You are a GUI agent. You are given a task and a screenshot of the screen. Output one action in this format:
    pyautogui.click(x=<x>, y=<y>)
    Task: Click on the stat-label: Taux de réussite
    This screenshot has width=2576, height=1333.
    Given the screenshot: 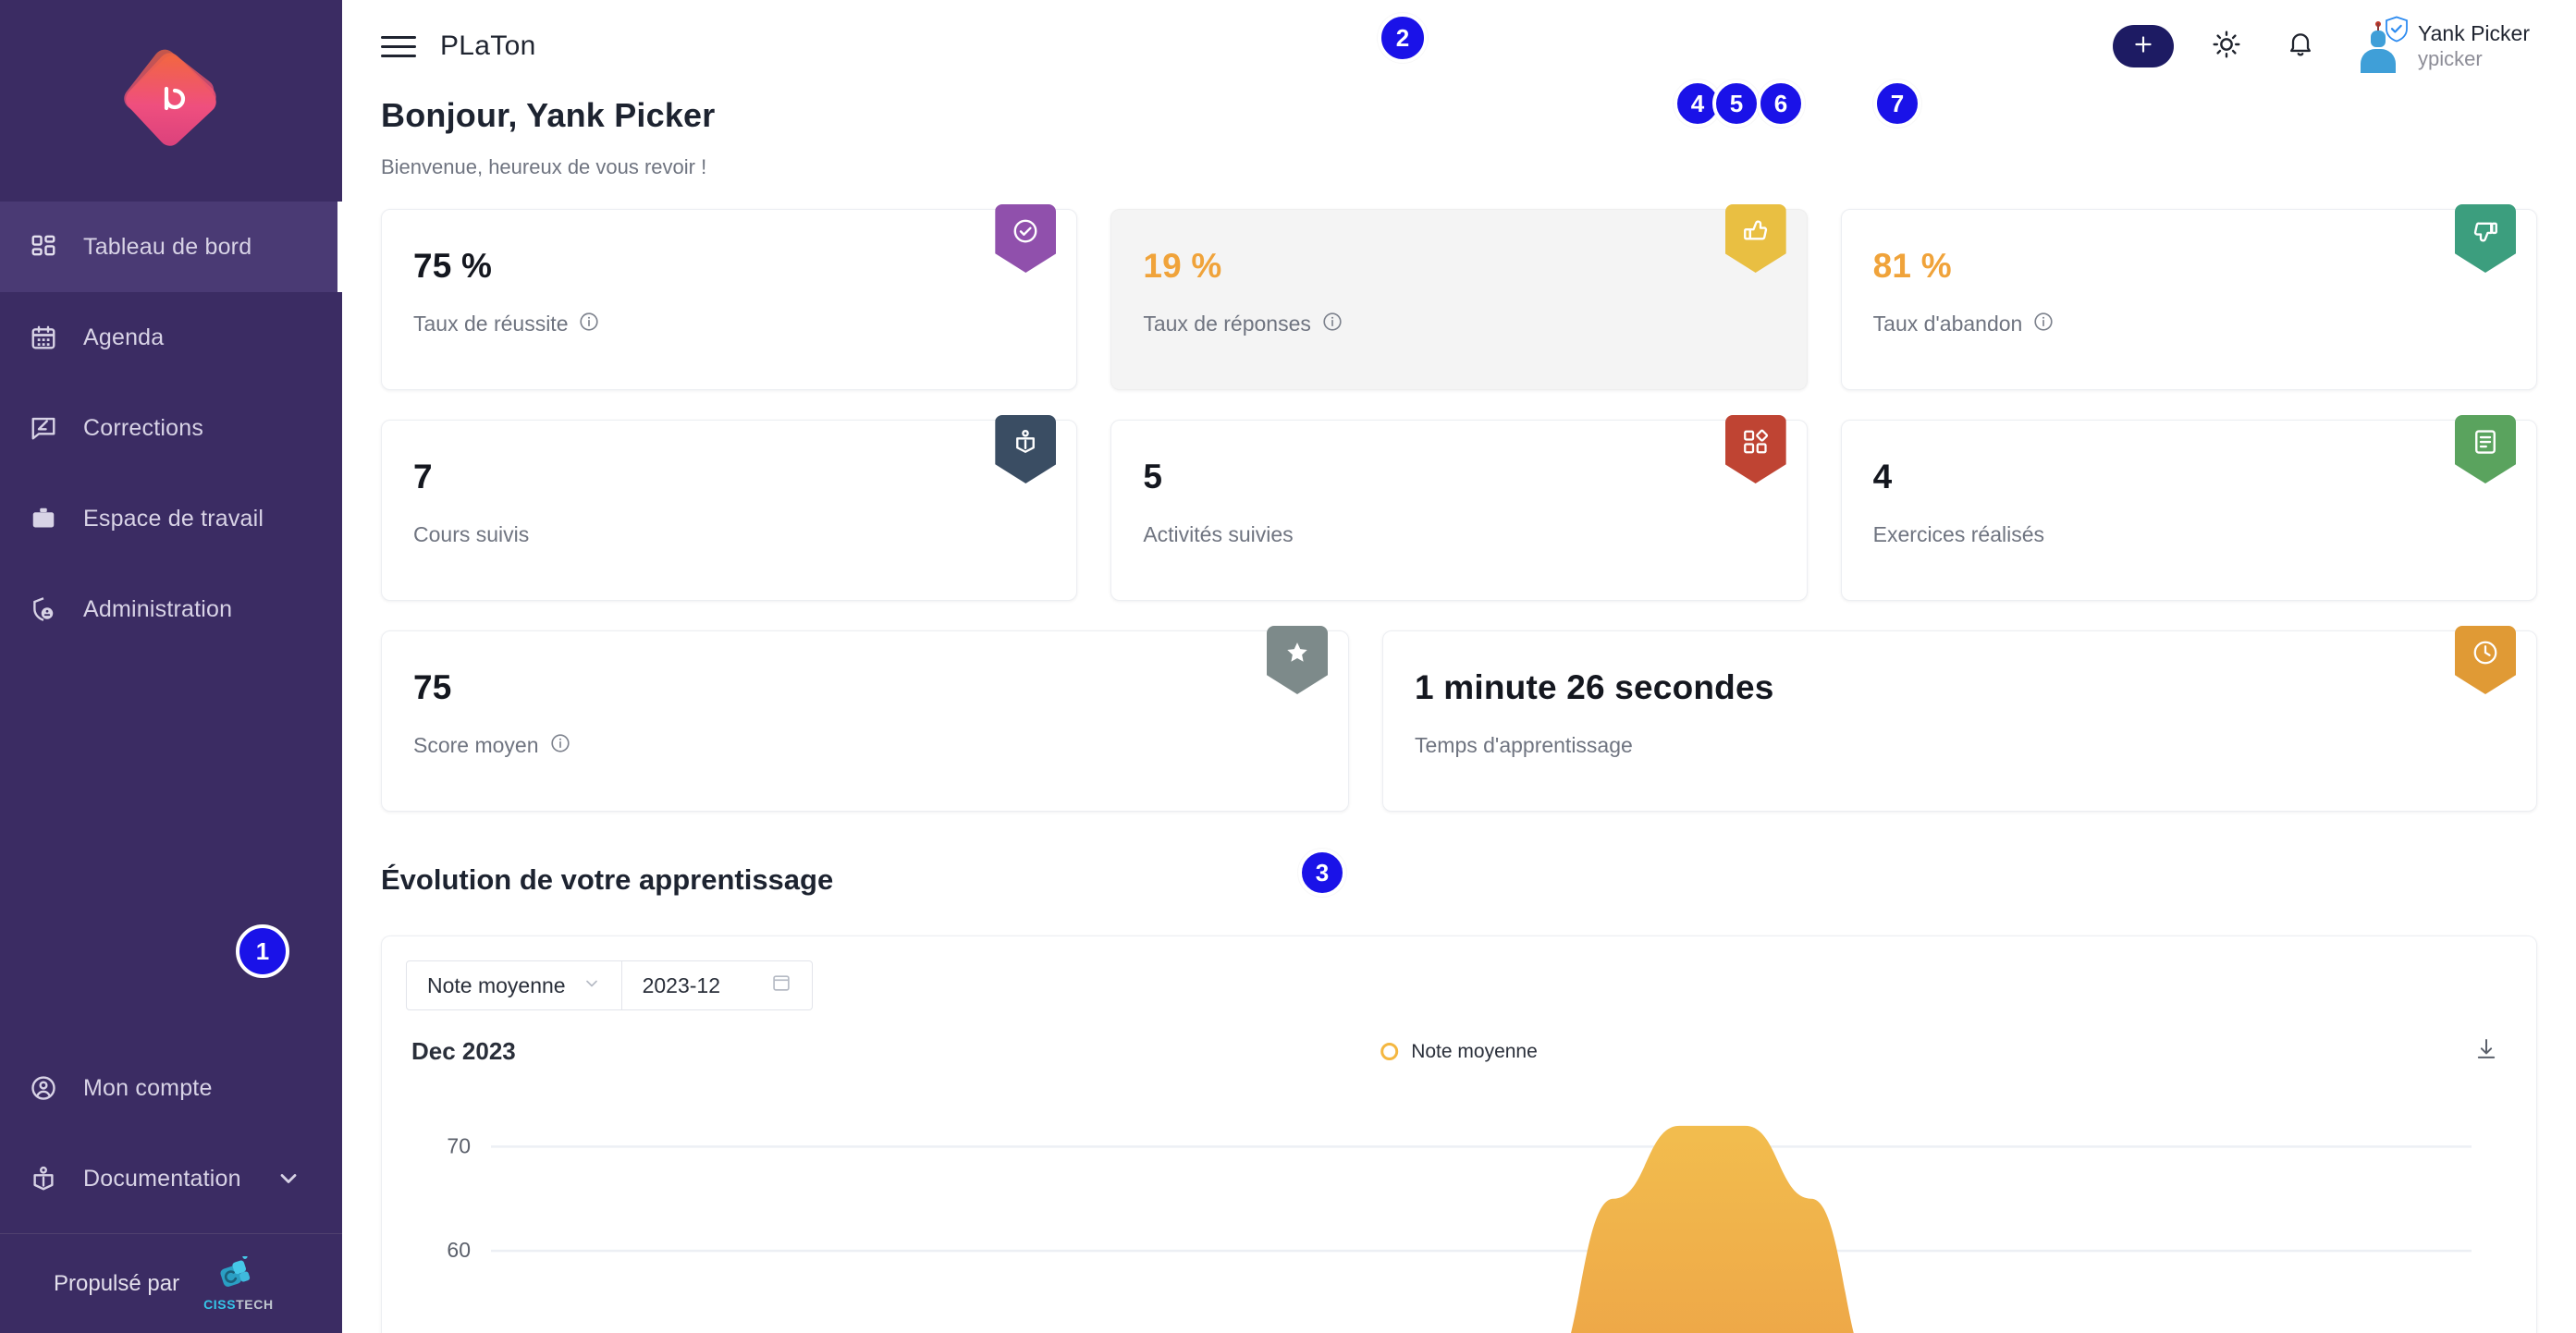 What is the action you would take?
    pyautogui.click(x=491, y=324)
    